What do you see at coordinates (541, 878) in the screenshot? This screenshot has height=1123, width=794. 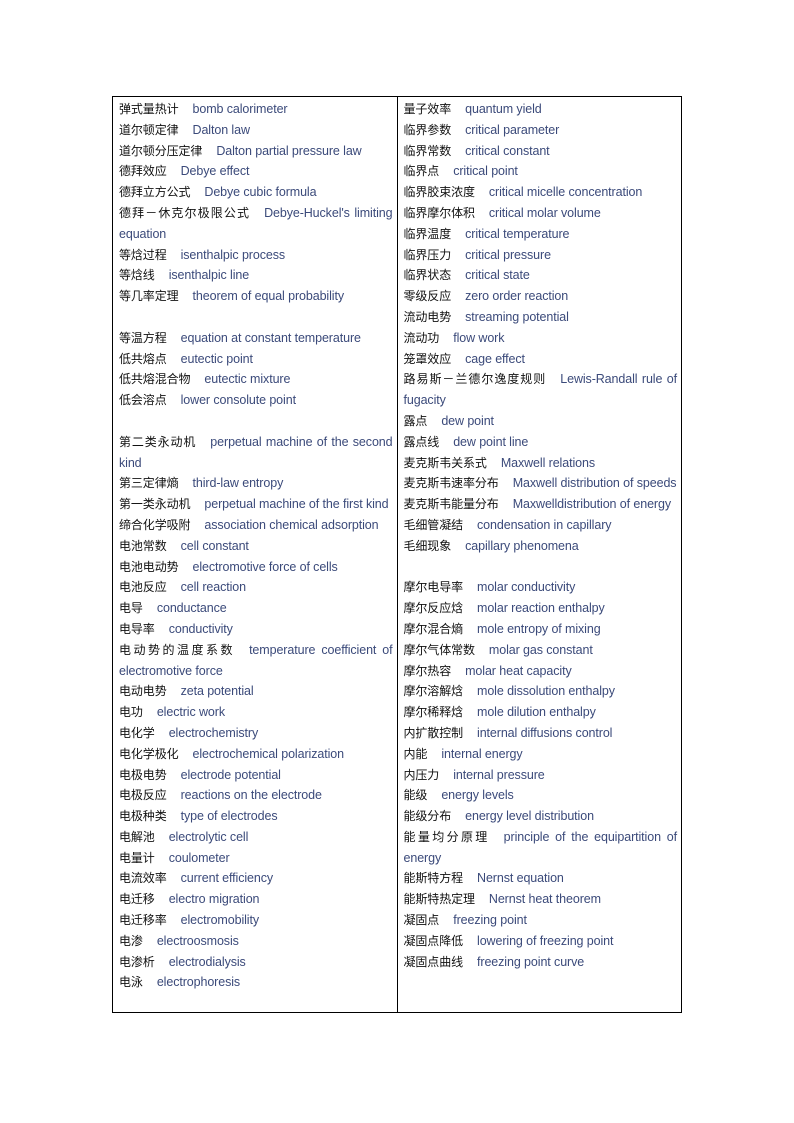 I see `glossary-entry: 能斯特方程 Nernst equation` at bounding box center [541, 878].